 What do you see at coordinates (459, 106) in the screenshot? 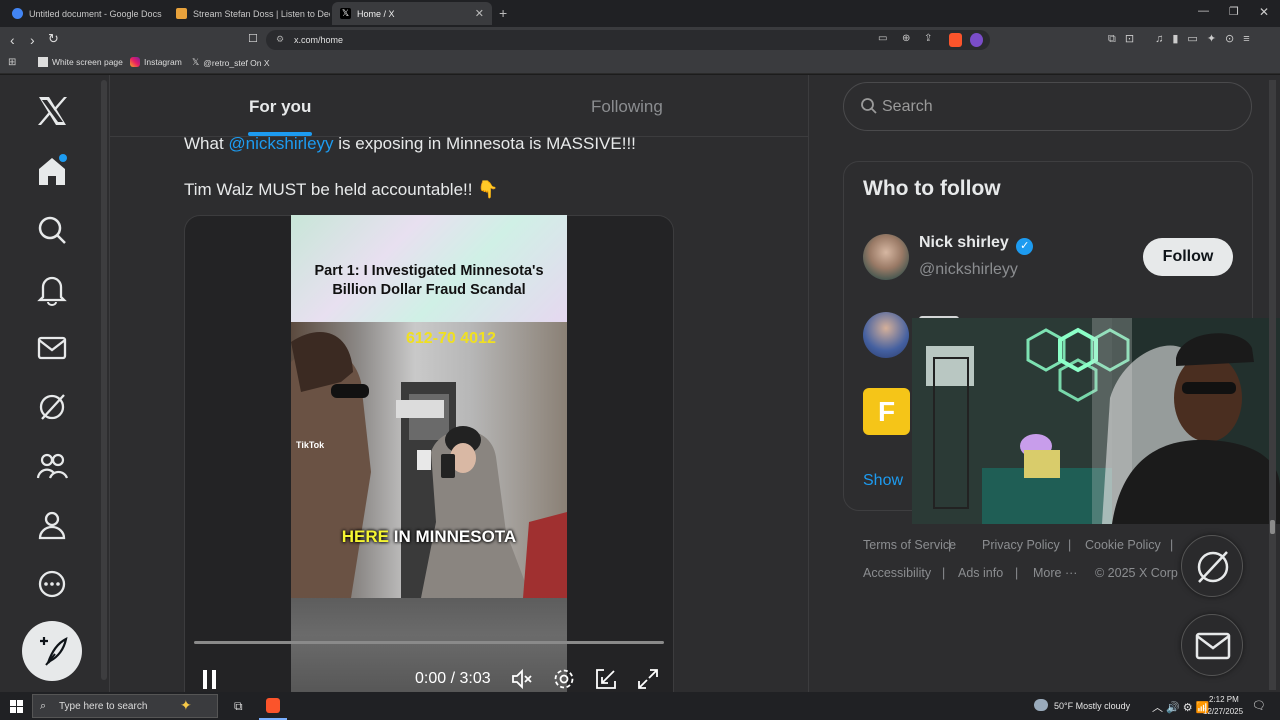
I see `feed-tabs` at bounding box center [459, 106].